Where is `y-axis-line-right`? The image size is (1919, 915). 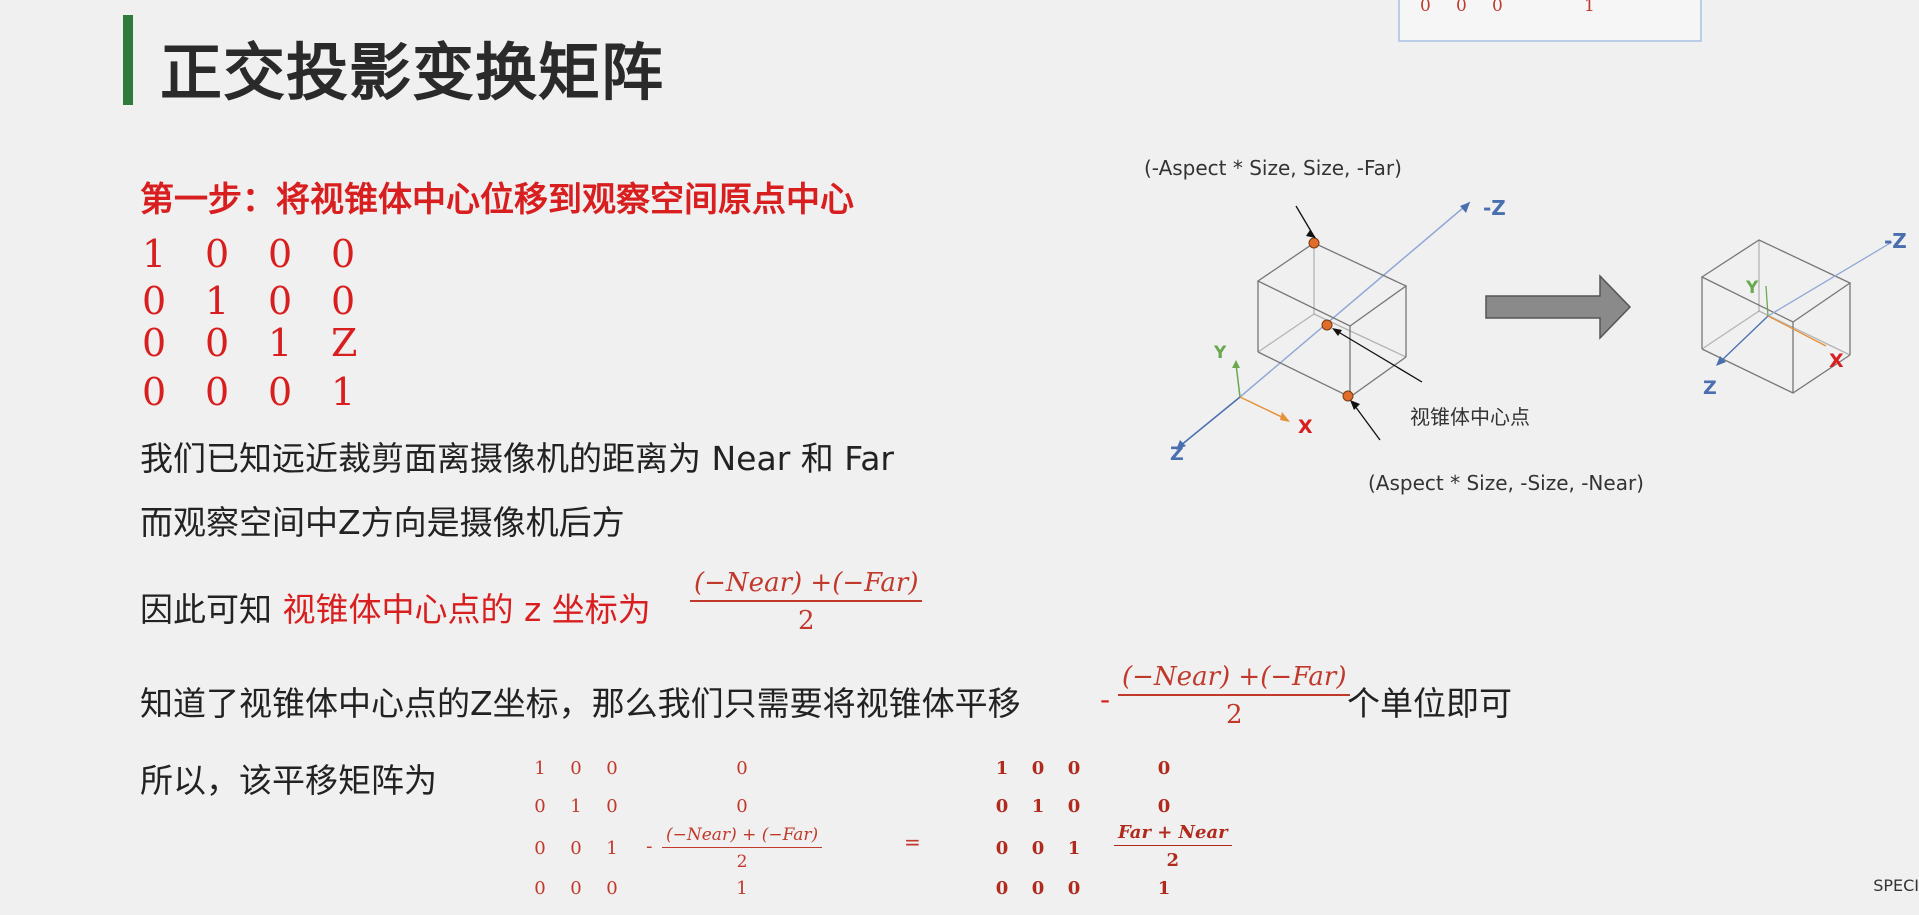 y-axis-line-right is located at coordinates (1767, 301).